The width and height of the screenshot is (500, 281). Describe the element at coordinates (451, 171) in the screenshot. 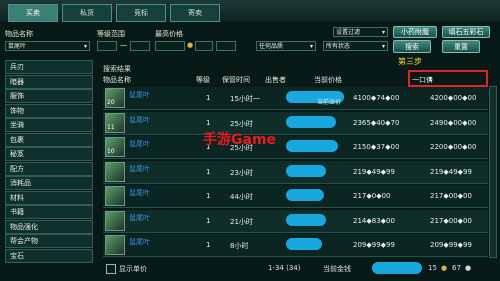

I see `row-buyout-price: 219◆49◆99` at that location.